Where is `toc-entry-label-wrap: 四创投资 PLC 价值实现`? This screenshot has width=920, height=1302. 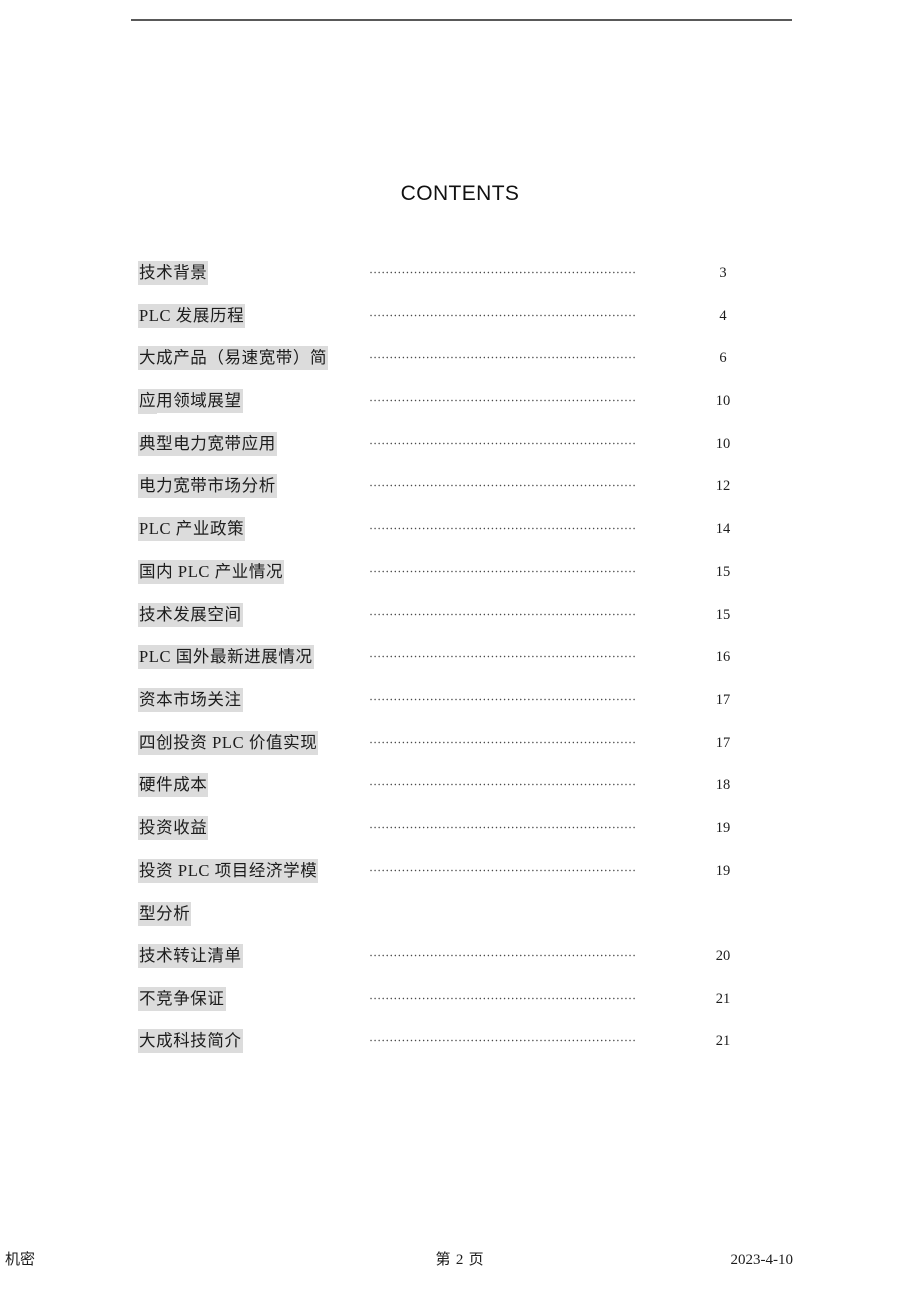 toc-entry-label-wrap: 四创投资 PLC 价值实现 is located at coordinates (238, 744).